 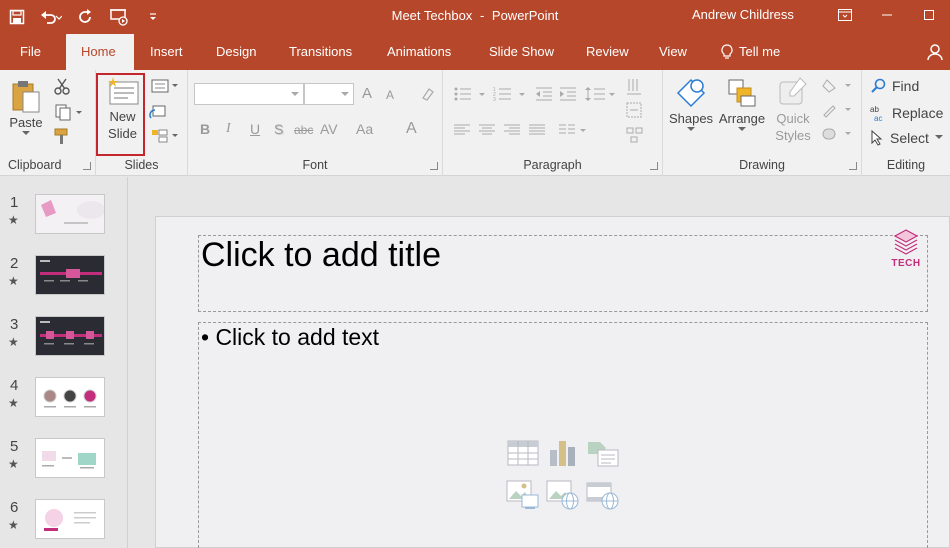 I want to click on align-left-icon, so click(x=462, y=130).